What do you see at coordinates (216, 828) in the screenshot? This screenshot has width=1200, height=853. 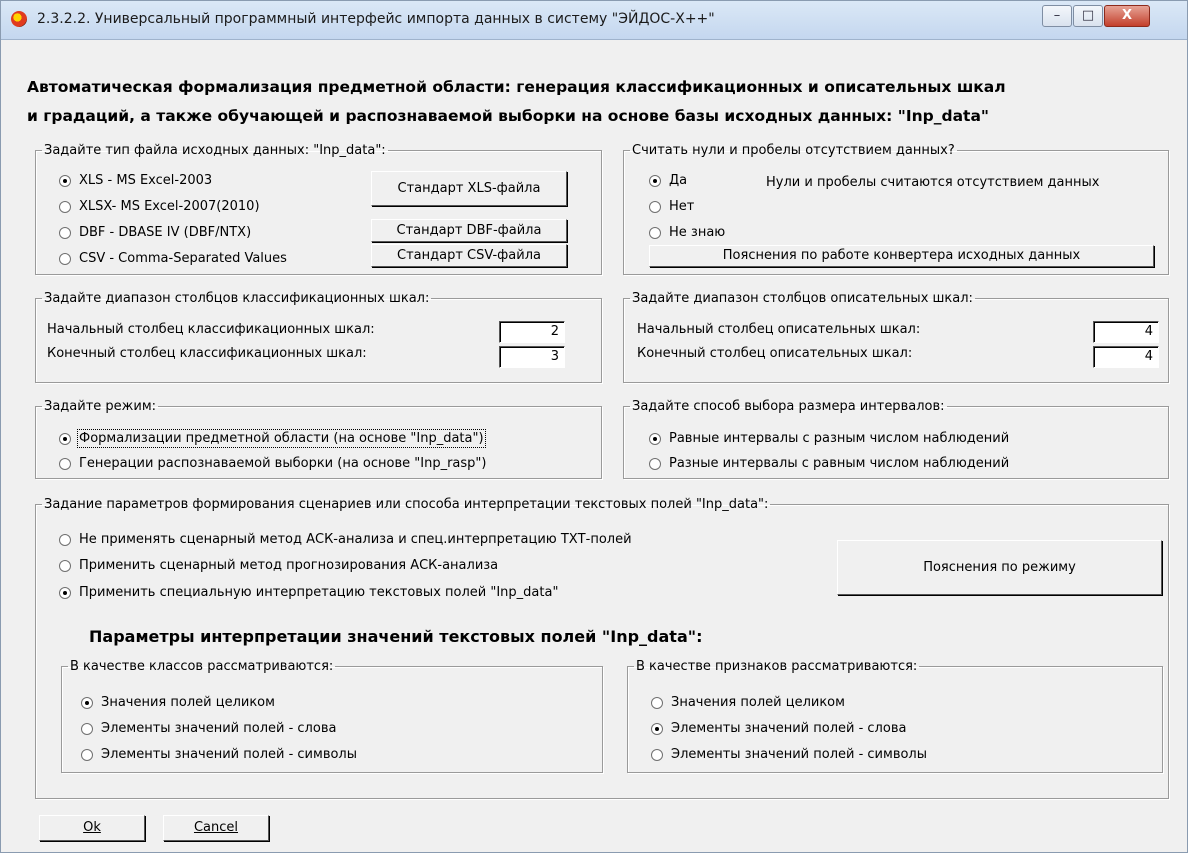 I see `cancel-button: Cancel` at bounding box center [216, 828].